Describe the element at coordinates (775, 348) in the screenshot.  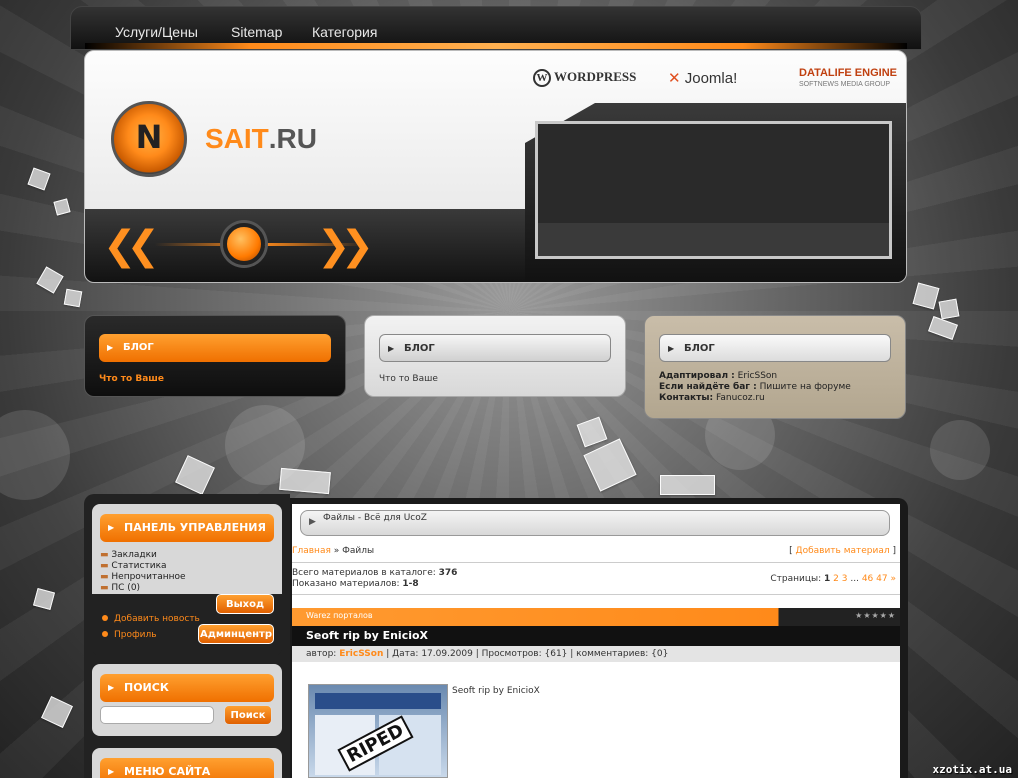
I see `blog-title-beige: БЛОГ` at that location.